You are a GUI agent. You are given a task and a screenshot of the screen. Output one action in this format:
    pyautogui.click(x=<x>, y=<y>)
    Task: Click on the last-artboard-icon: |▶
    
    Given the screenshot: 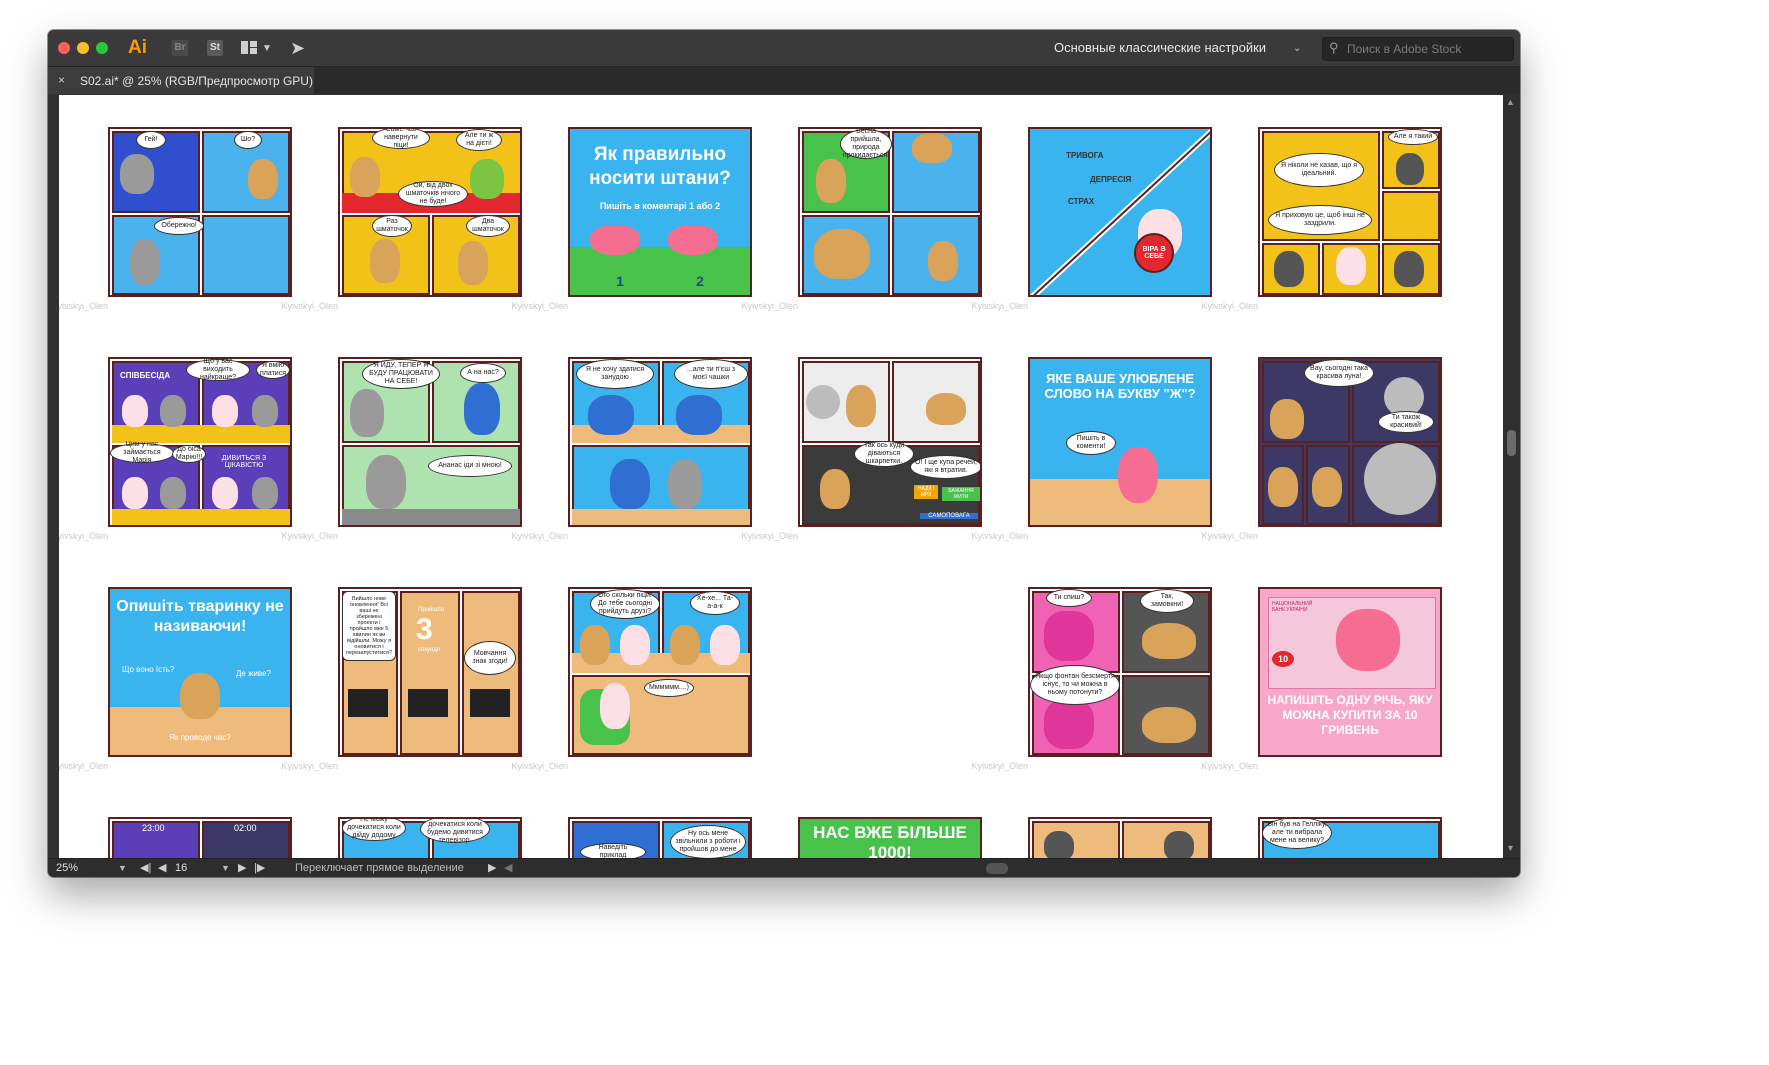 What is the action you would take?
    pyautogui.click(x=259, y=867)
    